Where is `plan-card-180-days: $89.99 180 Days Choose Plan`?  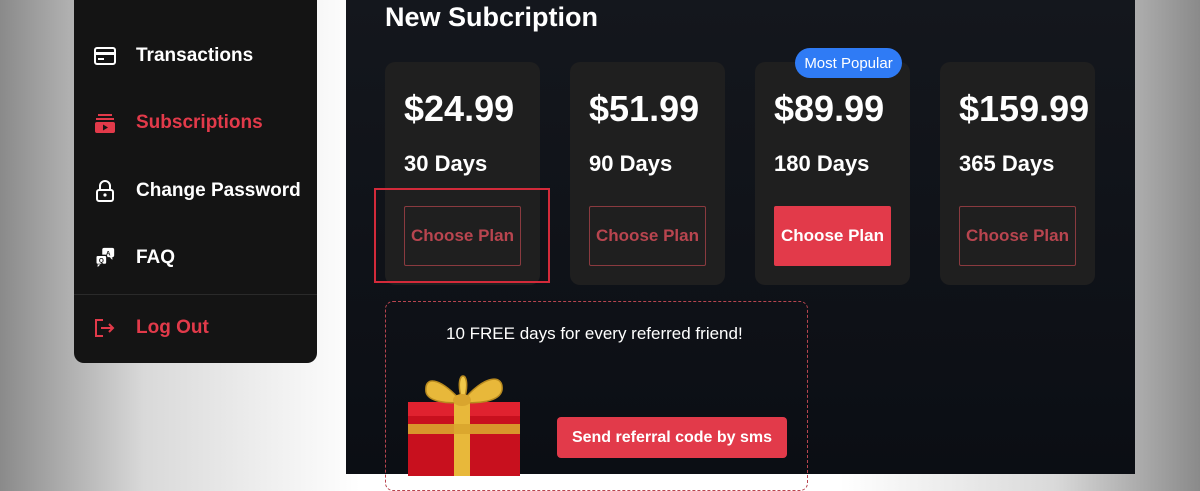
plan-card-180-days: $89.99 180 Days Choose Plan is located at coordinates (832, 173).